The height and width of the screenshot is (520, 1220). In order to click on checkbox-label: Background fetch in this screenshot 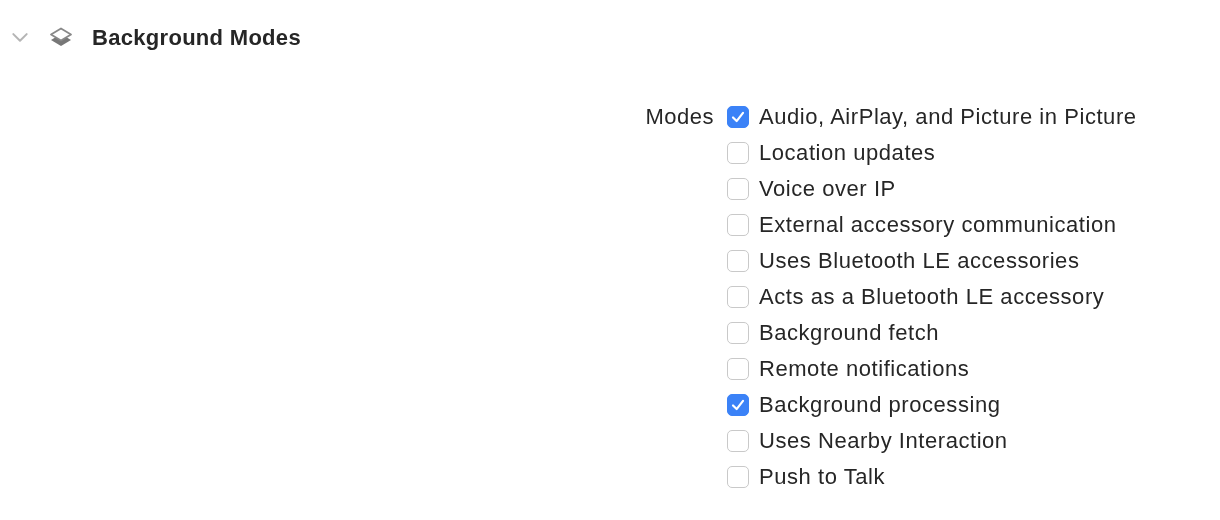, I will do `click(849, 333)`.